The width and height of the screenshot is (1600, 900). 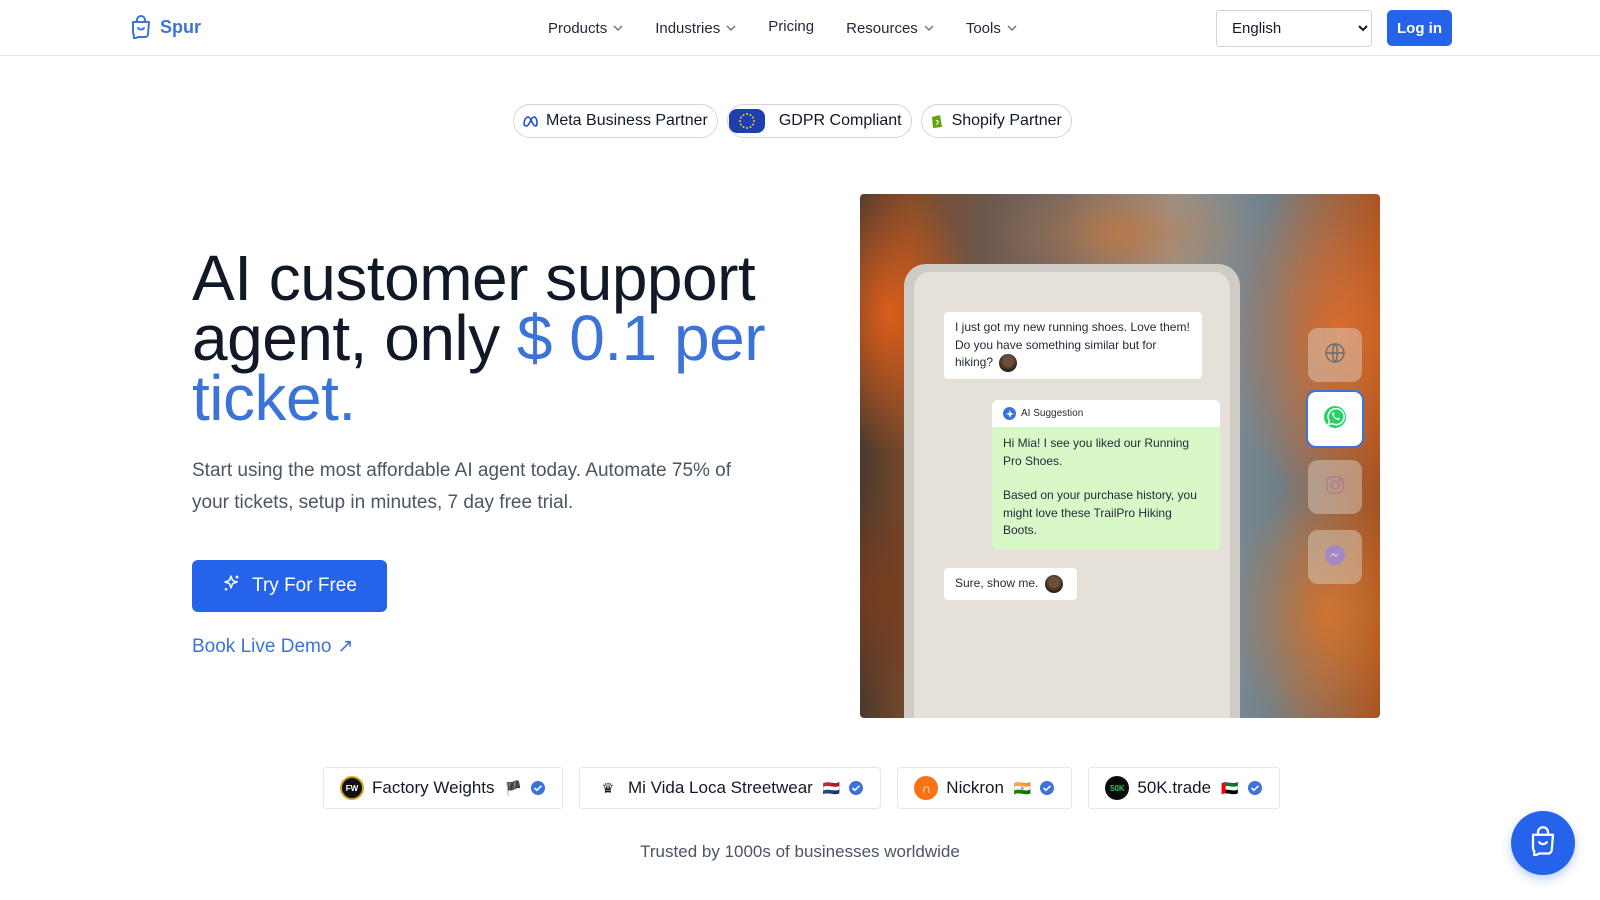 What do you see at coordinates (513, 787) in the screenshot?
I see `flag-england-icon: 🏴` at bounding box center [513, 787].